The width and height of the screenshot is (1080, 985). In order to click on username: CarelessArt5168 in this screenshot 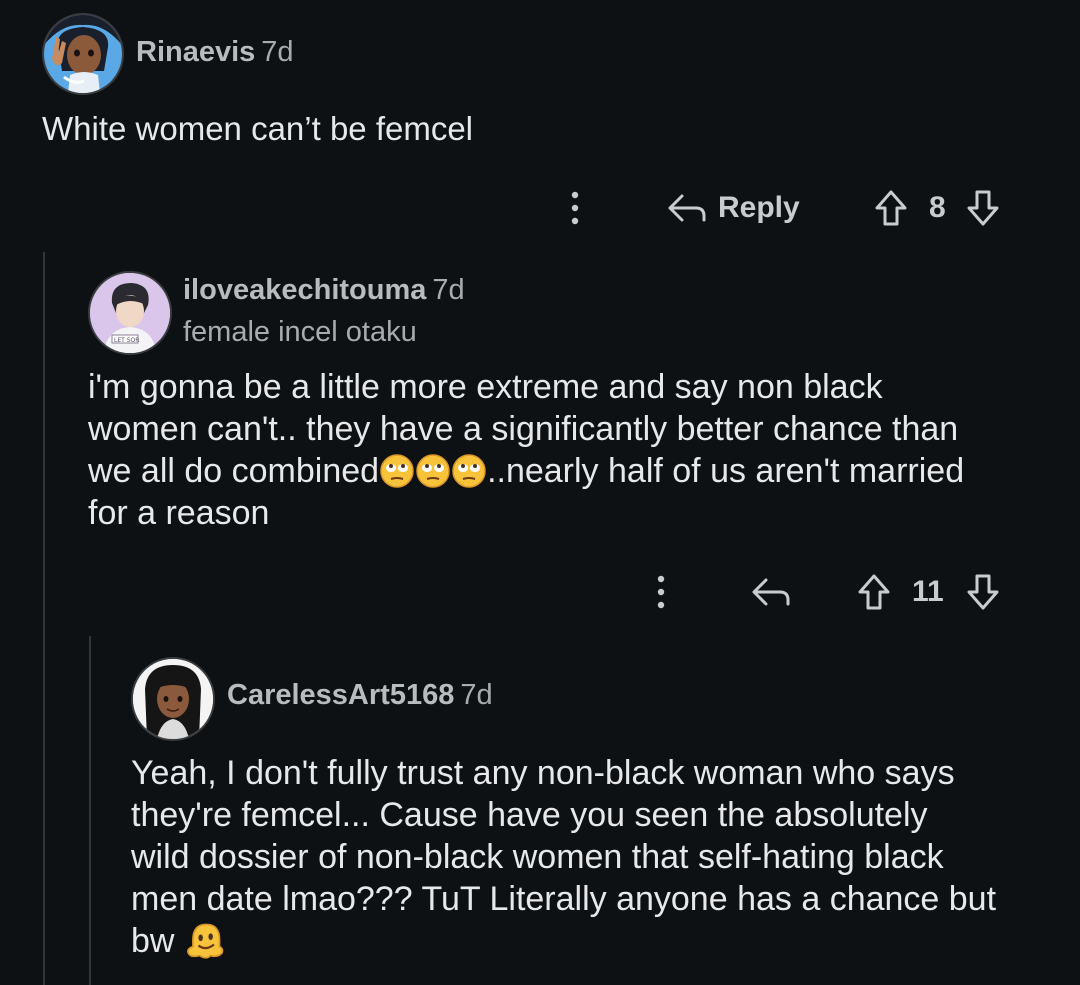, I will do `click(340, 695)`.